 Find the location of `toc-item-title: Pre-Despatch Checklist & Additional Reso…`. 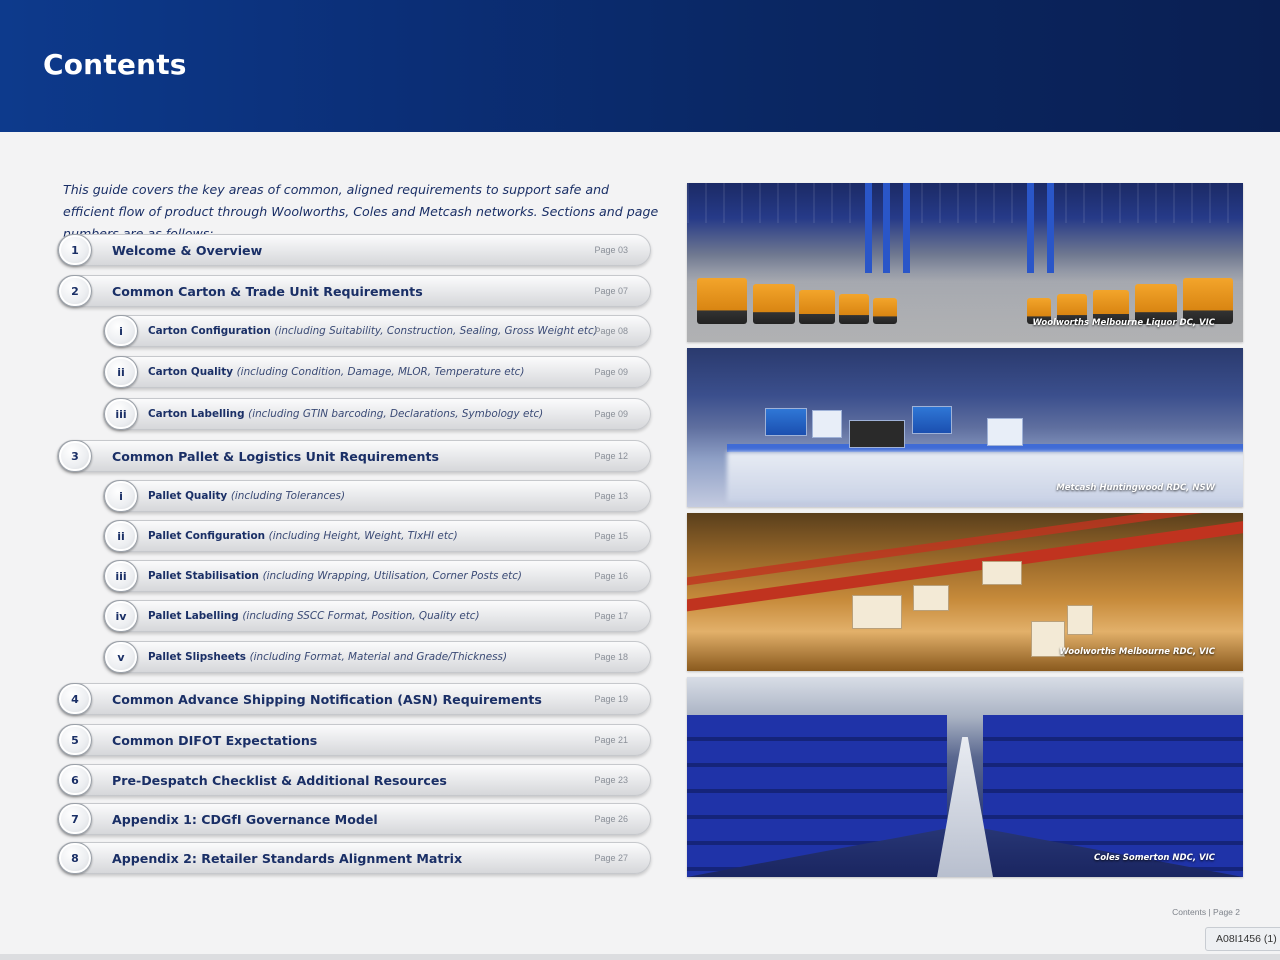

toc-item-title: Pre-Despatch Checklist & Additional Reso… is located at coordinates (279, 780).